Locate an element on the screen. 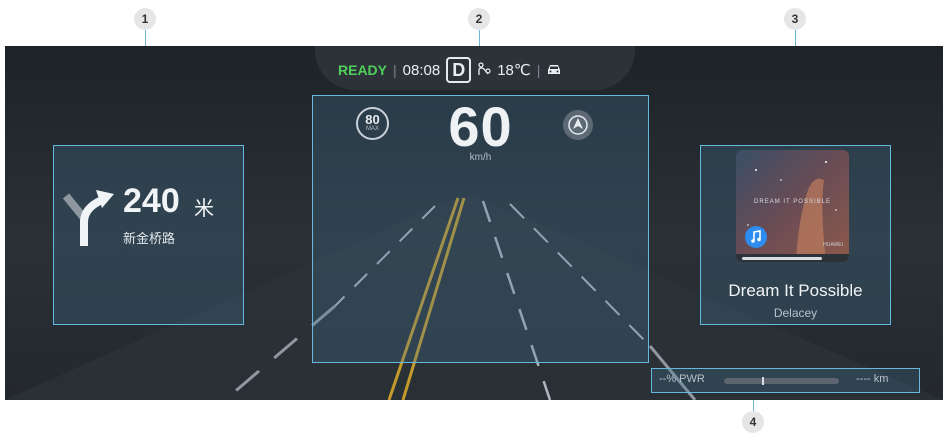  artist-name: Delacey is located at coordinates (795, 313).